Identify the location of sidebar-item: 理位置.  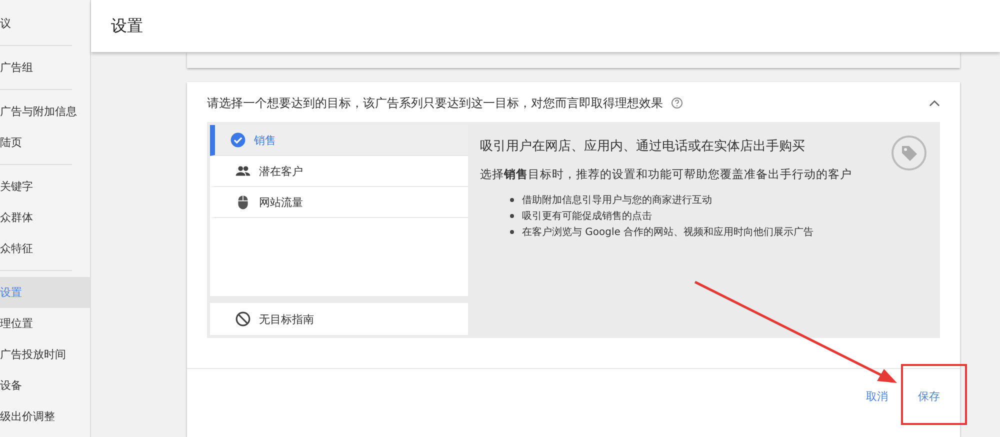
(45, 323).